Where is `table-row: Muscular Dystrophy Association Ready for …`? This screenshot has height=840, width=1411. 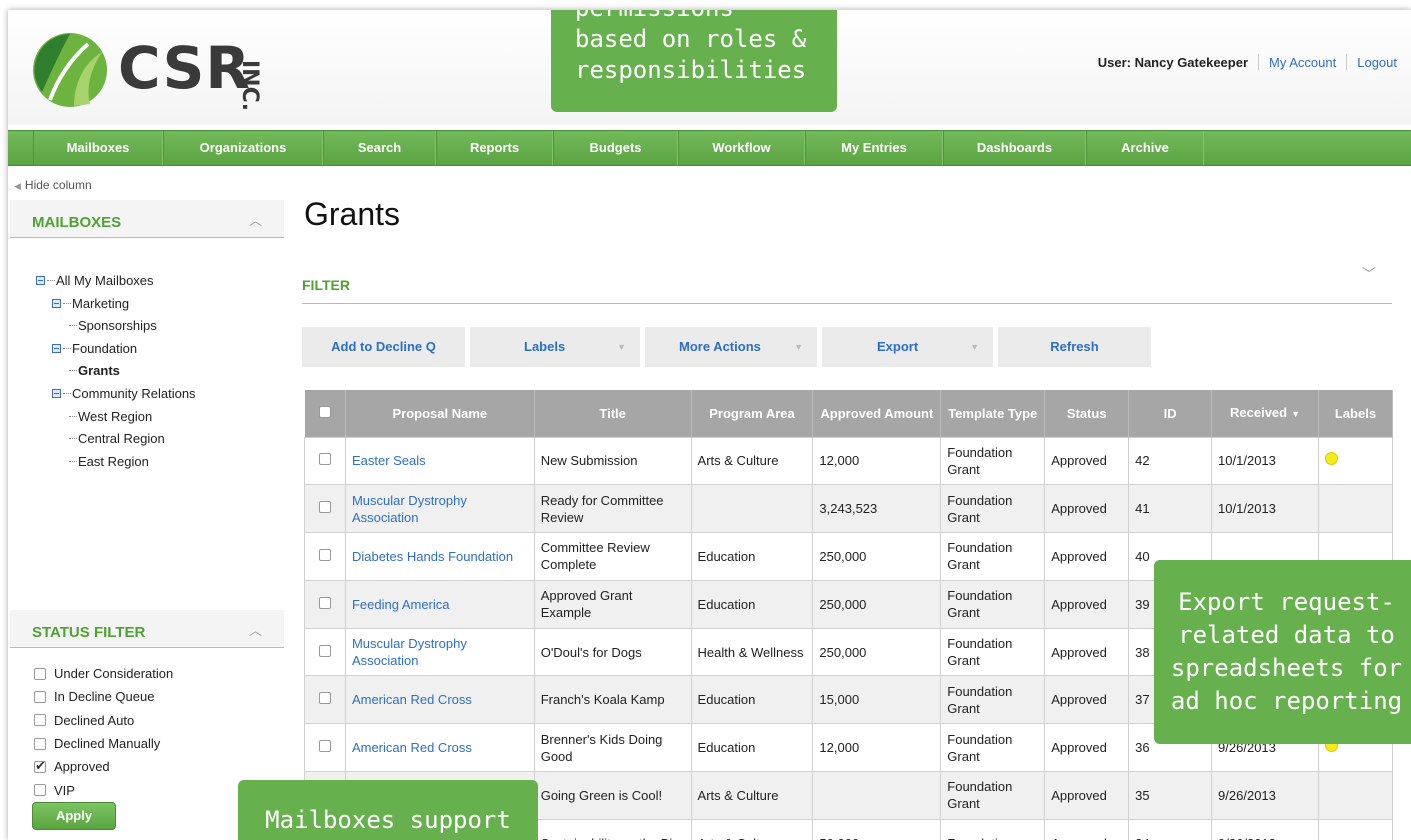
table-row: Muscular Dystrophy Association Ready for … is located at coordinates (849, 509).